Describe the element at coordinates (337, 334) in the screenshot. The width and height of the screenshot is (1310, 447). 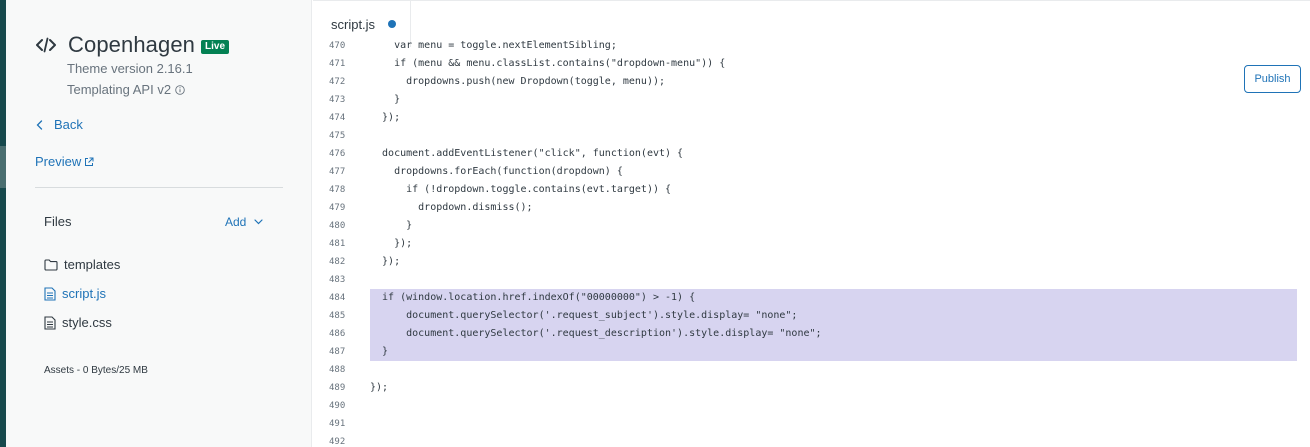
I see `line-number: 486` at that location.